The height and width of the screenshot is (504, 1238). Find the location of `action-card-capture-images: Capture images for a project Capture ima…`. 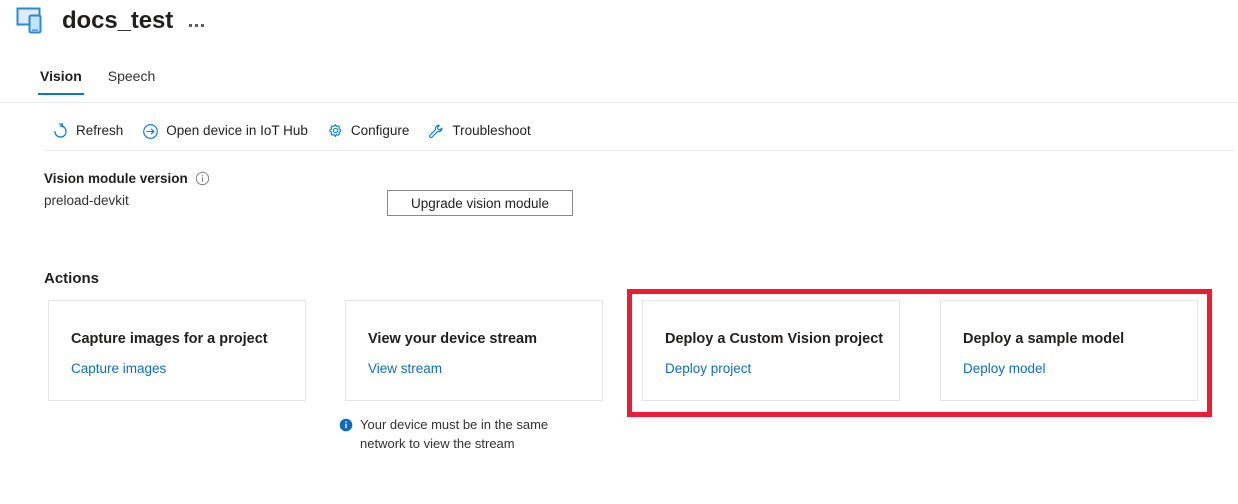

action-card-capture-images: Capture images for a project Capture ima… is located at coordinates (177, 350).